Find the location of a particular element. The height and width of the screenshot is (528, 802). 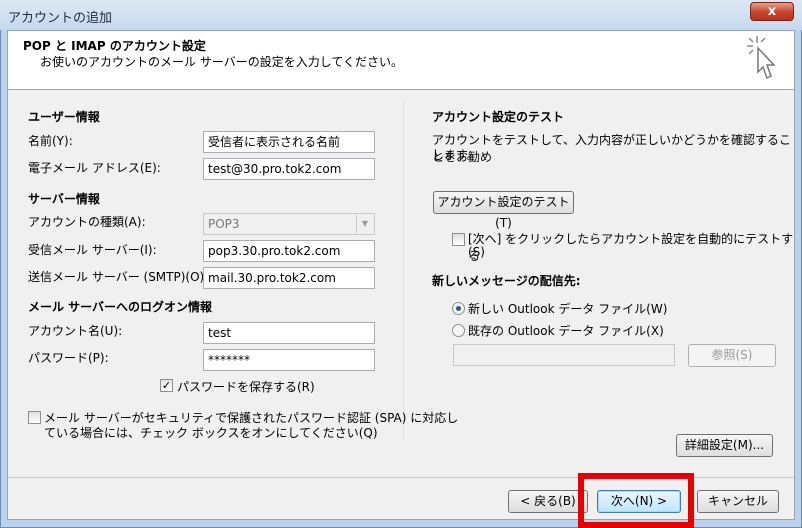

incoming-server-label: 受信メール サーバー(I): is located at coordinates (92, 250).